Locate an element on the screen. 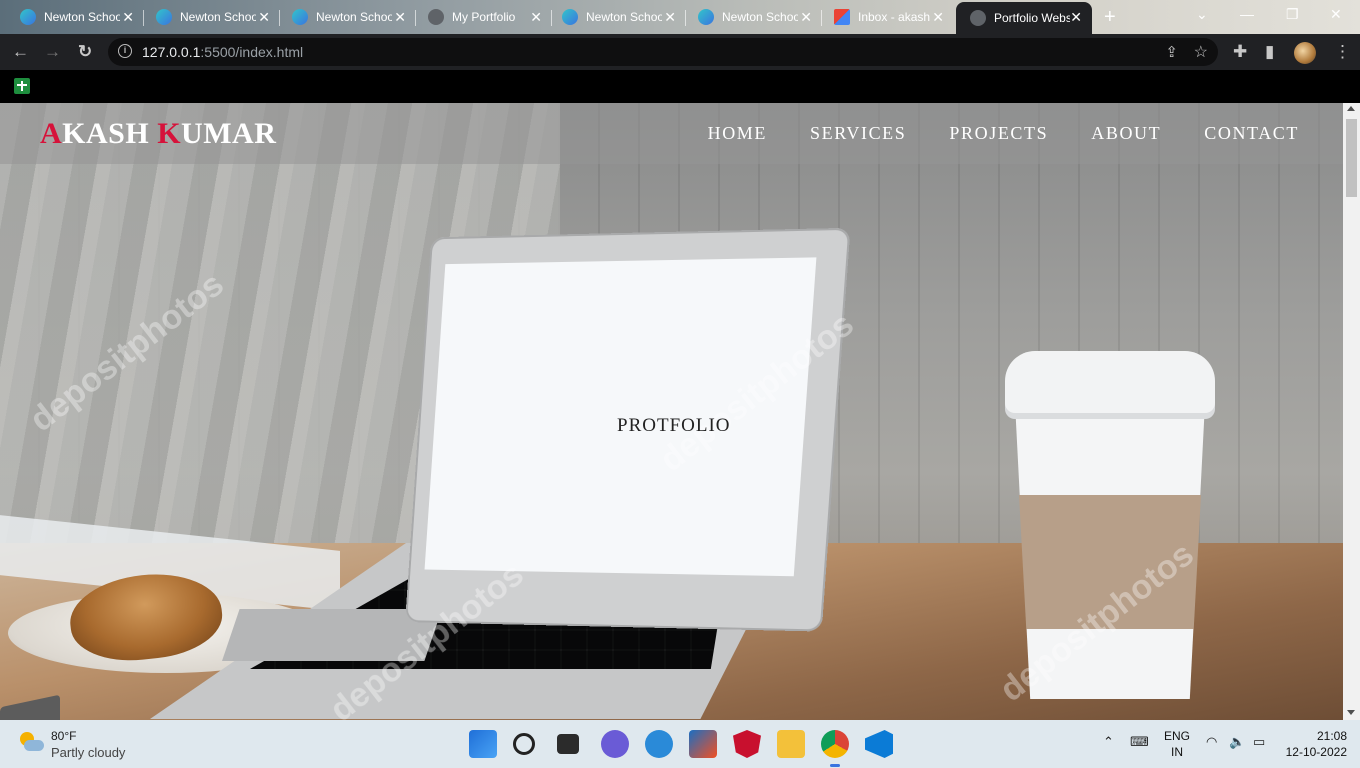 This screenshot has height=768, width=1360. clock-time: 21:08 is located at coordinates (1331, 736).